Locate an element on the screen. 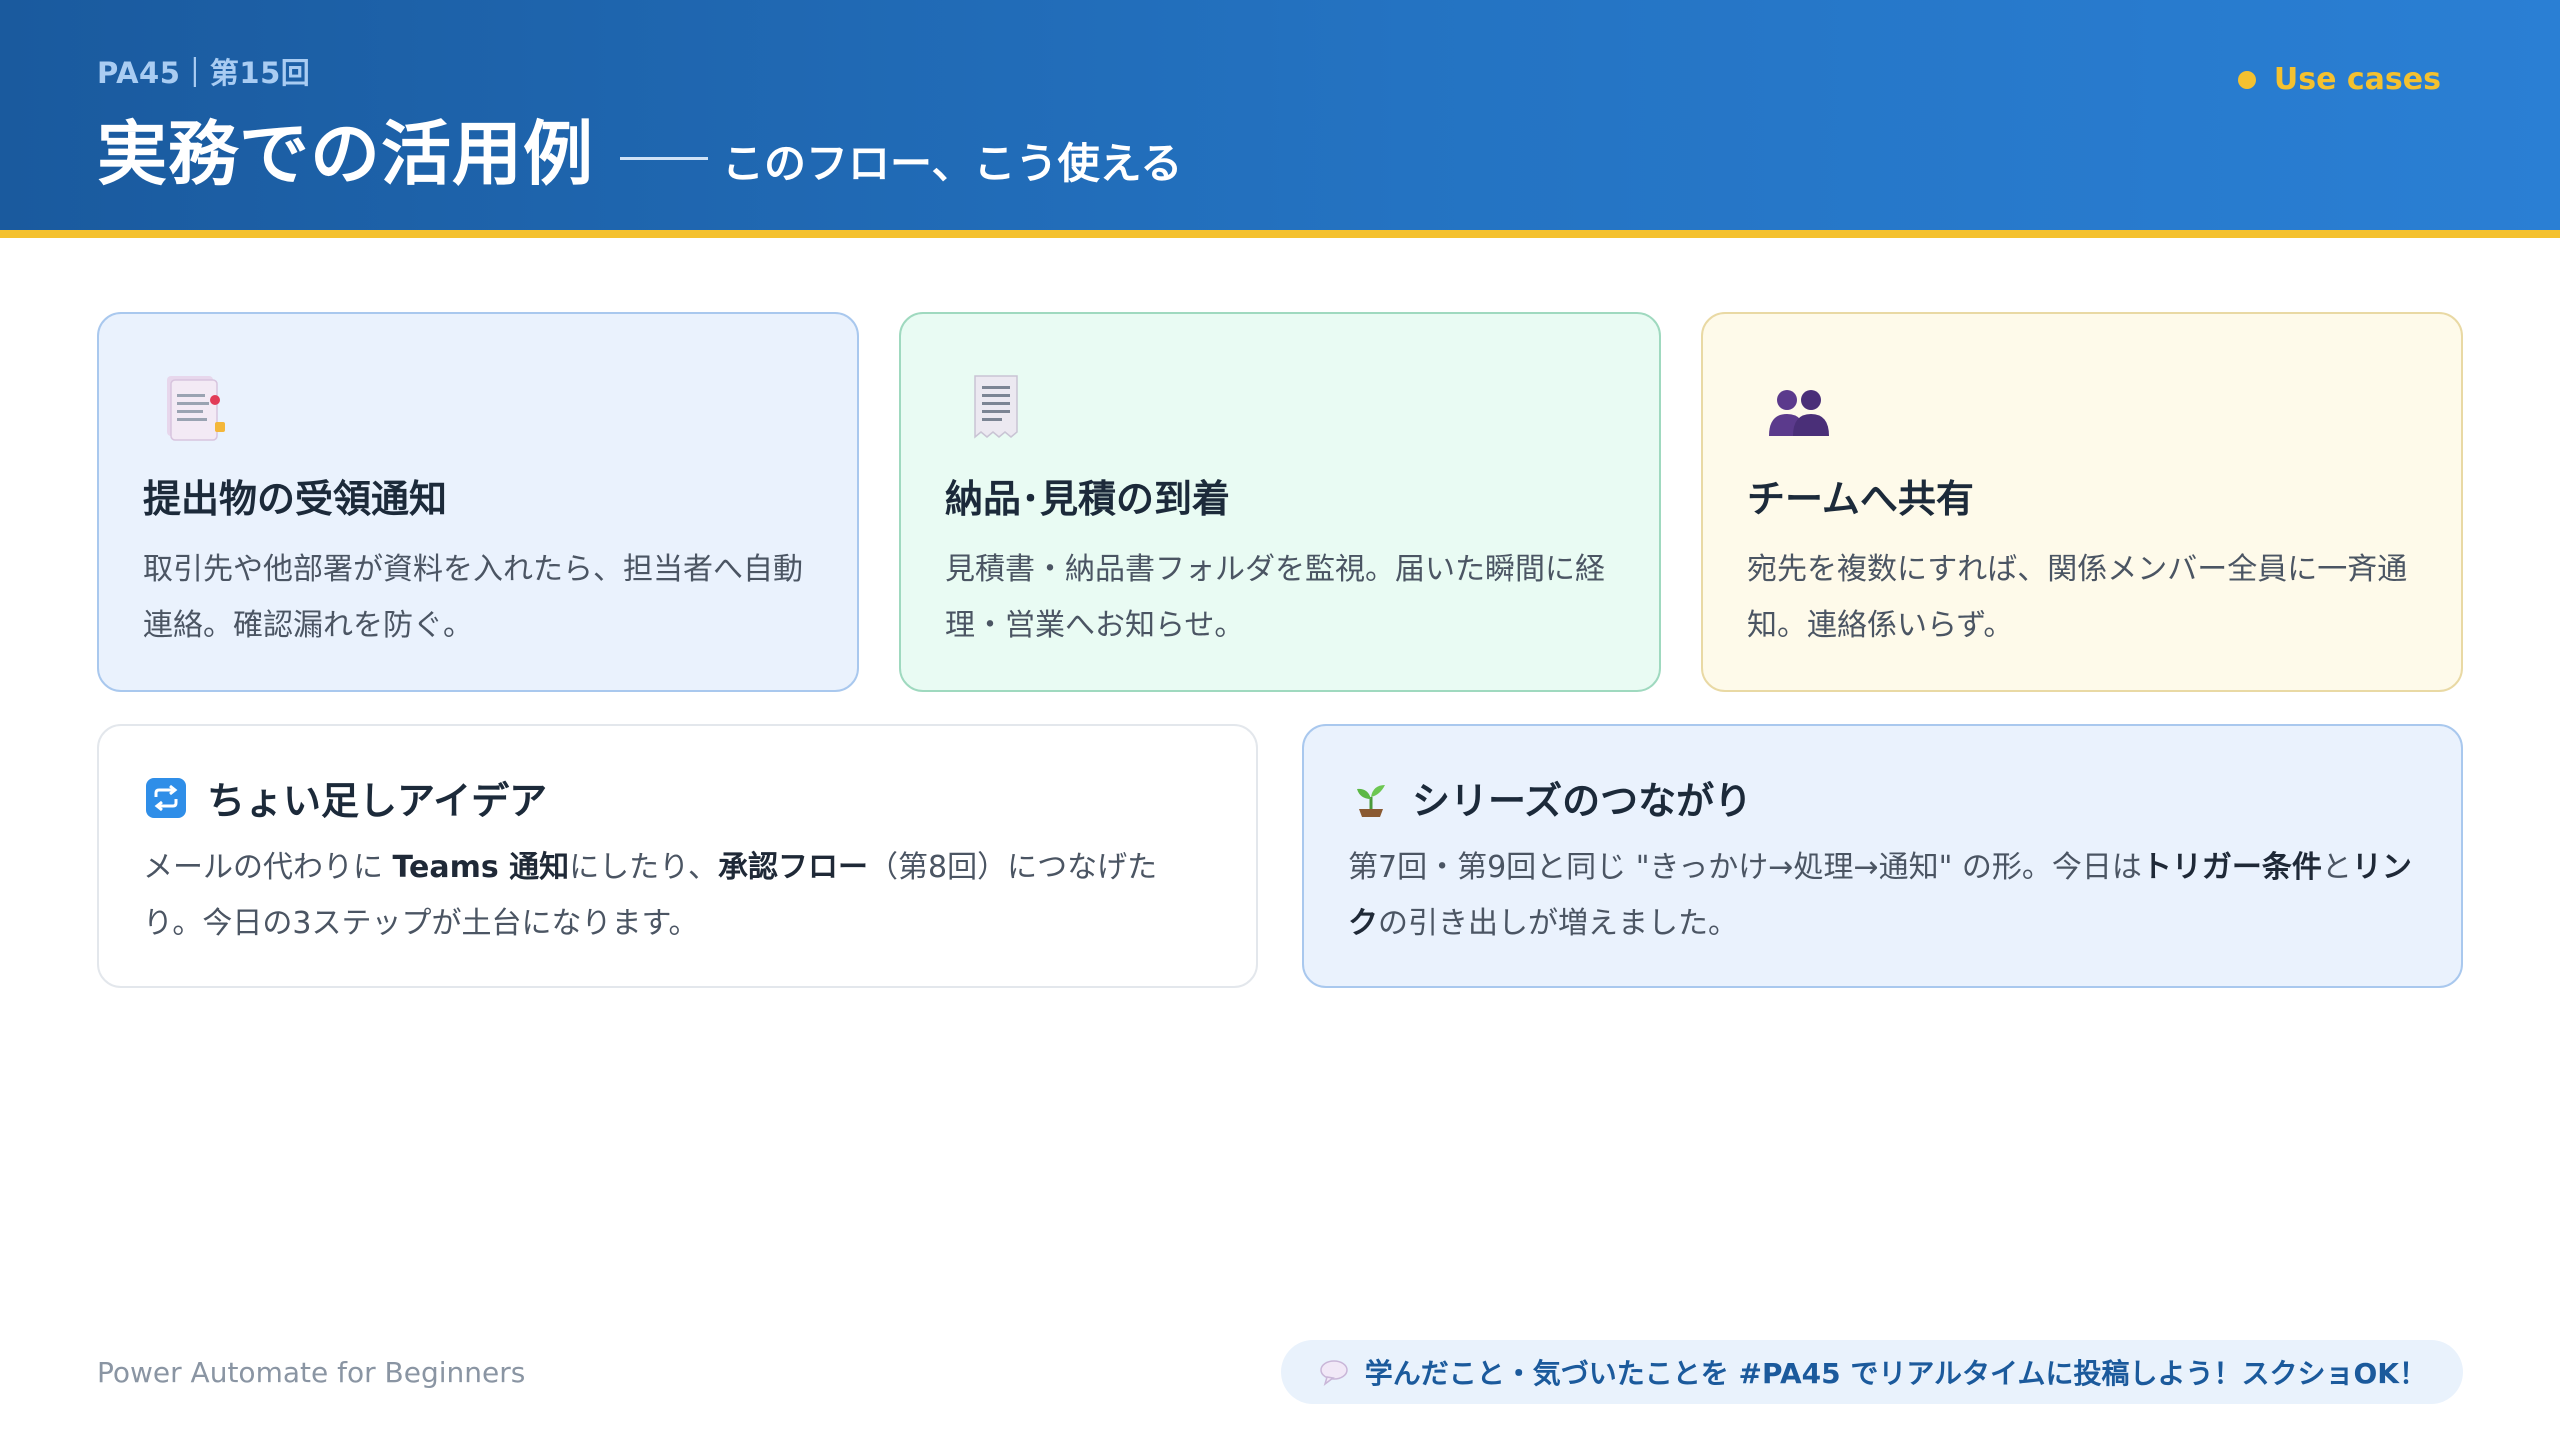 The width and height of the screenshot is (2560, 1440). ideas-header: ちょい足しアイデア is located at coordinates (346, 797).